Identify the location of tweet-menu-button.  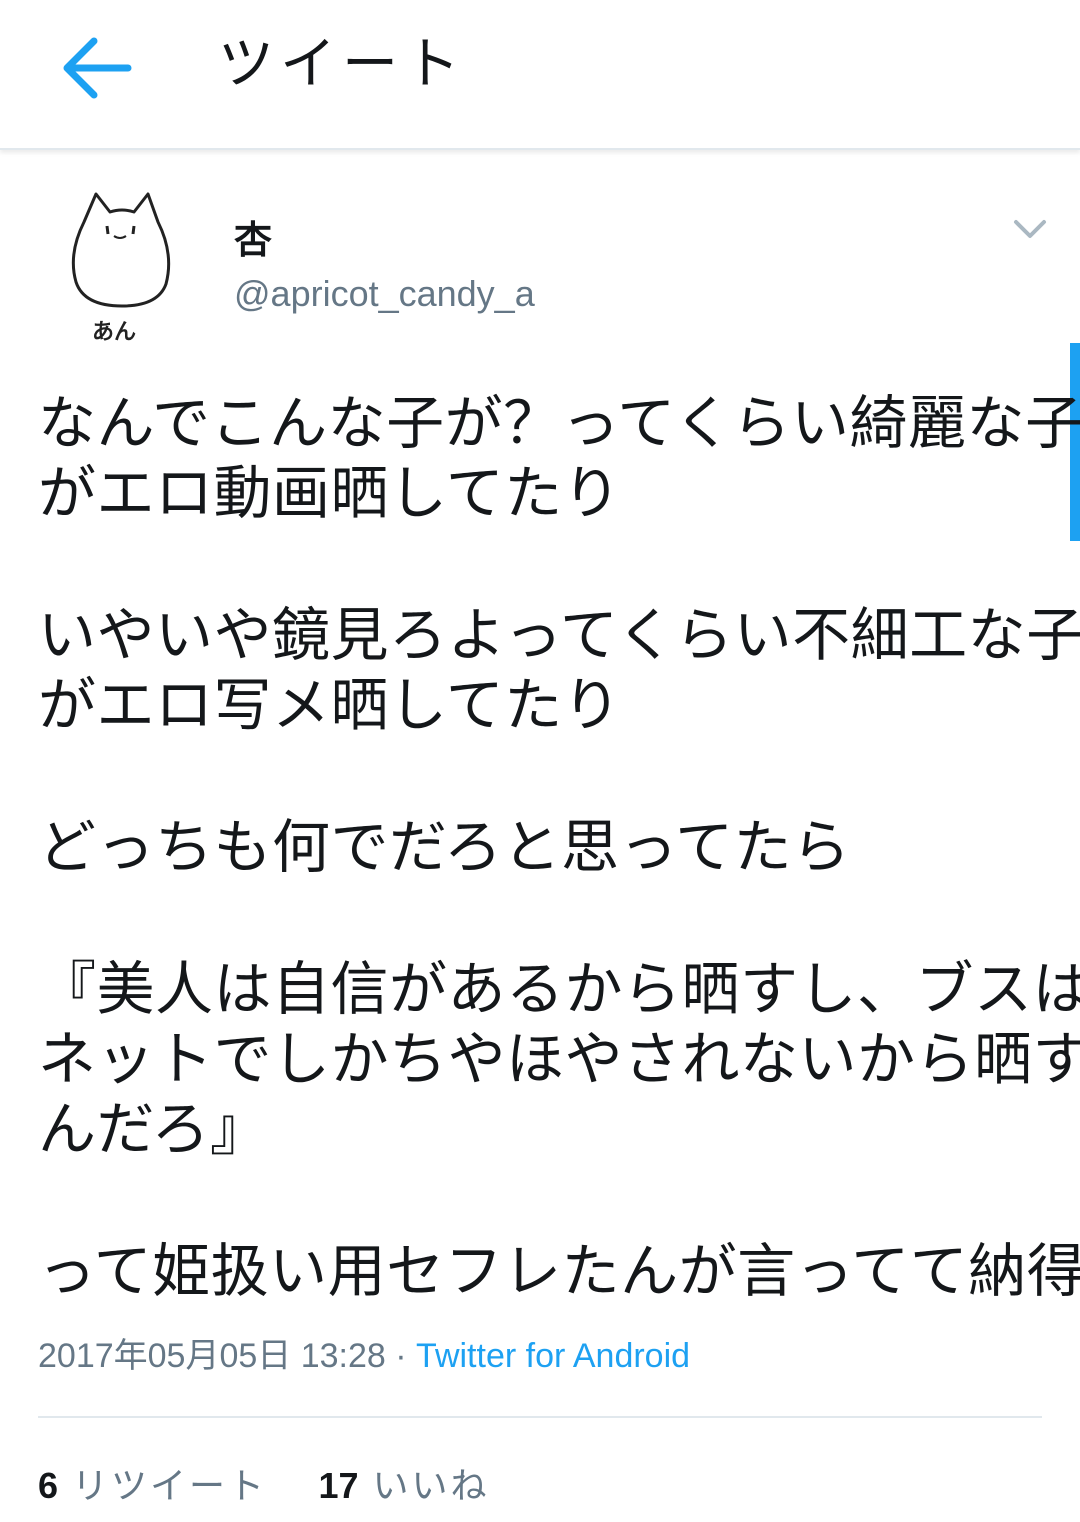
(1030, 229).